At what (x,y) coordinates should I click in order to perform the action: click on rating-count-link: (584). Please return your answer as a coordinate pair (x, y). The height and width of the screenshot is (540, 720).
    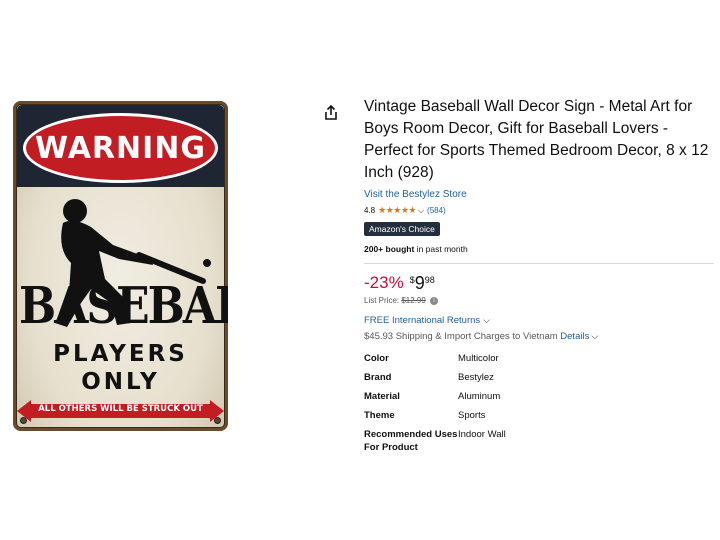
    Looking at the image, I should click on (436, 210).